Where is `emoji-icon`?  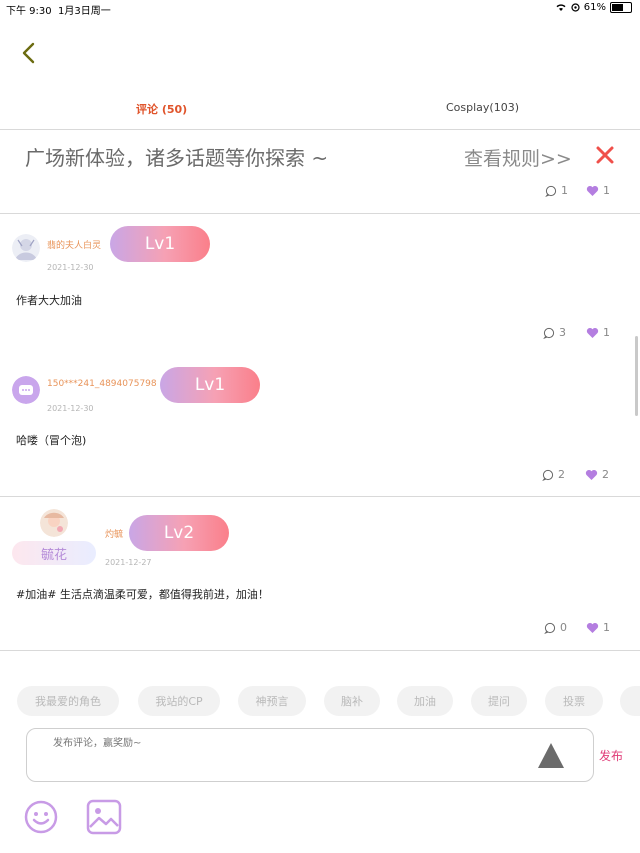 emoji-icon is located at coordinates (41, 817).